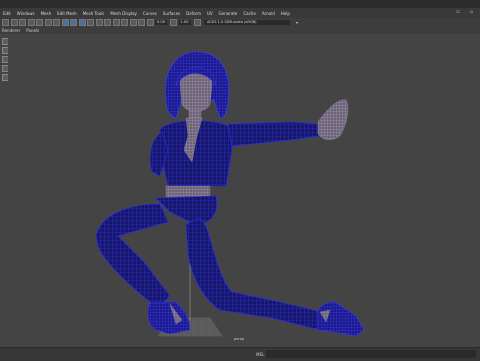  Describe the element at coordinates (196, 92) in the screenshot. I see `face-mesh` at that location.